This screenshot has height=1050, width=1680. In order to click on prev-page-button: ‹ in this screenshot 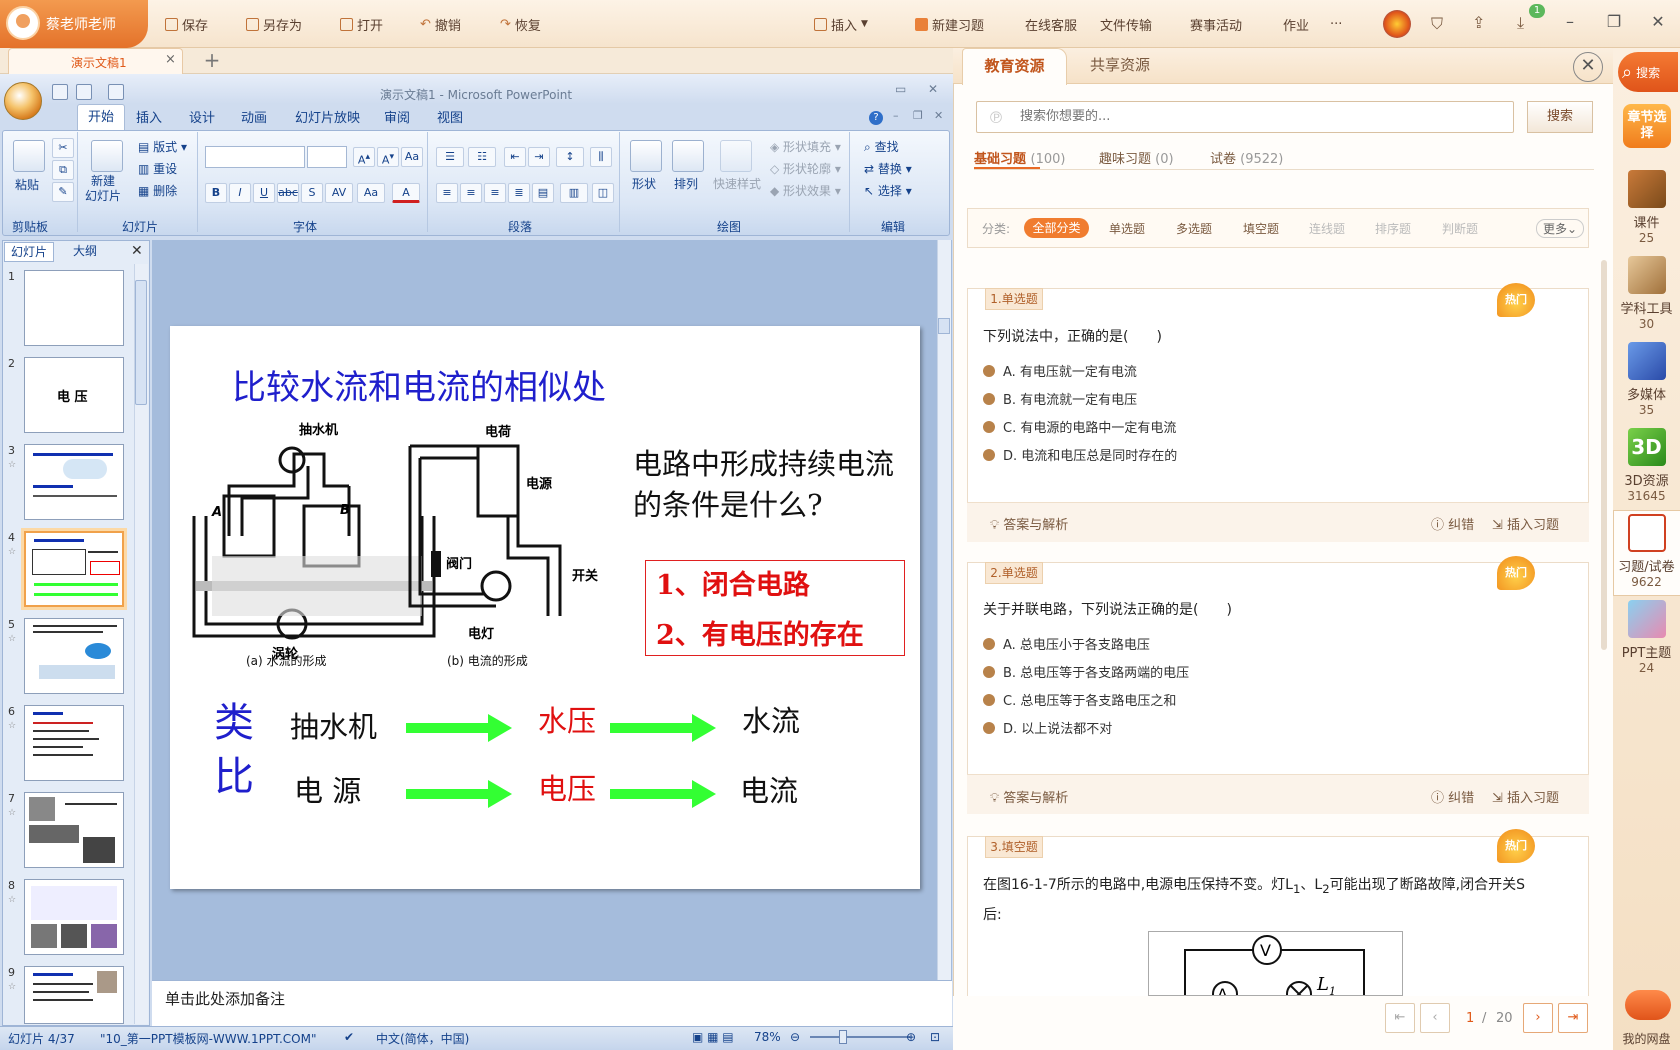, I will do `click(1435, 1018)`.